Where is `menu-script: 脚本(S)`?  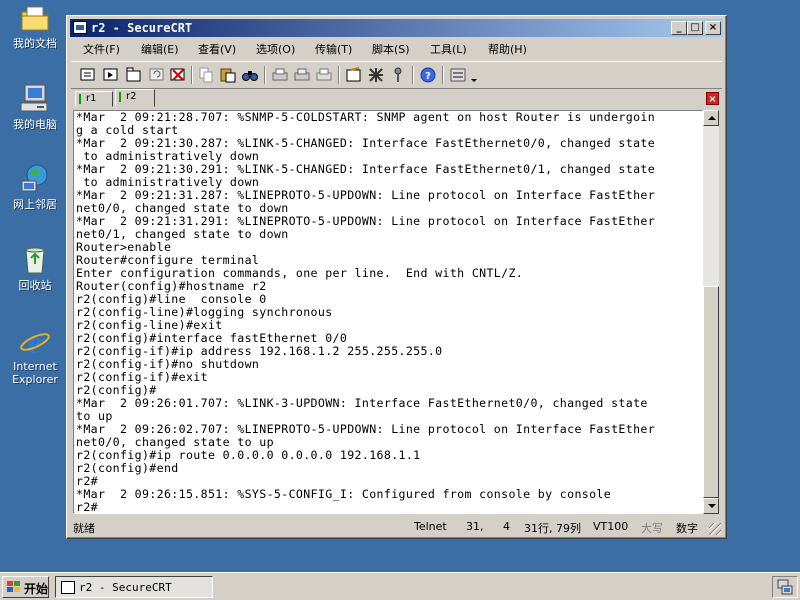
menu-script: 脚本(S) is located at coordinates (391, 49).